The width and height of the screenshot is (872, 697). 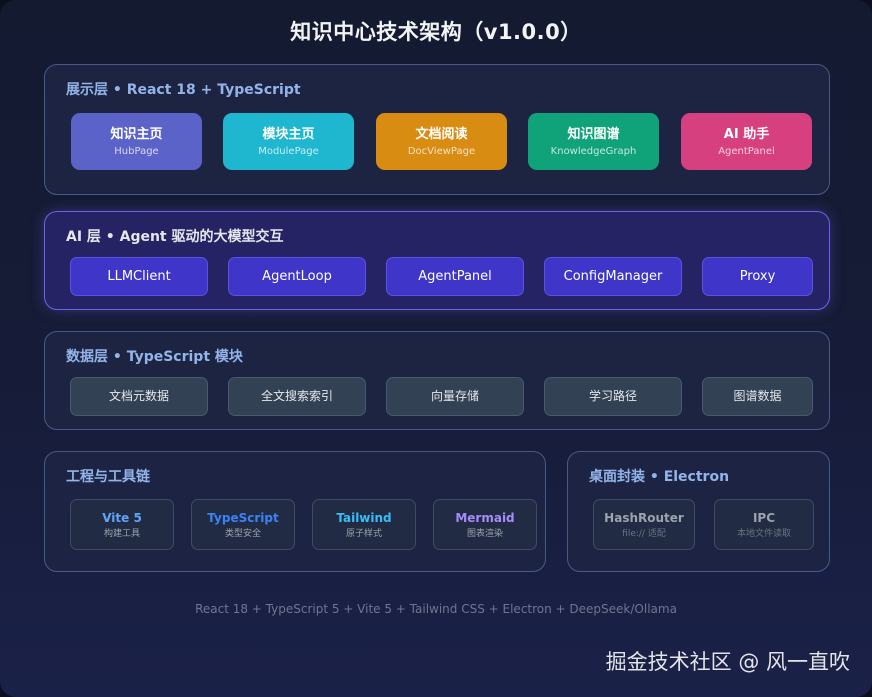 What do you see at coordinates (485, 518) in the screenshot?
I see `tool-title: Mermaid` at bounding box center [485, 518].